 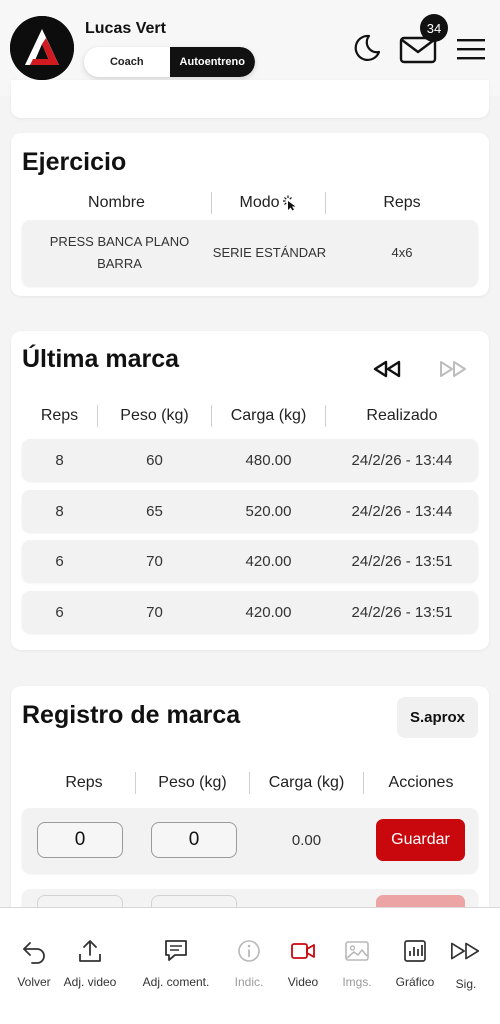 What do you see at coordinates (306, 840) in the screenshot?
I see `carga-value: 0.00` at bounding box center [306, 840].